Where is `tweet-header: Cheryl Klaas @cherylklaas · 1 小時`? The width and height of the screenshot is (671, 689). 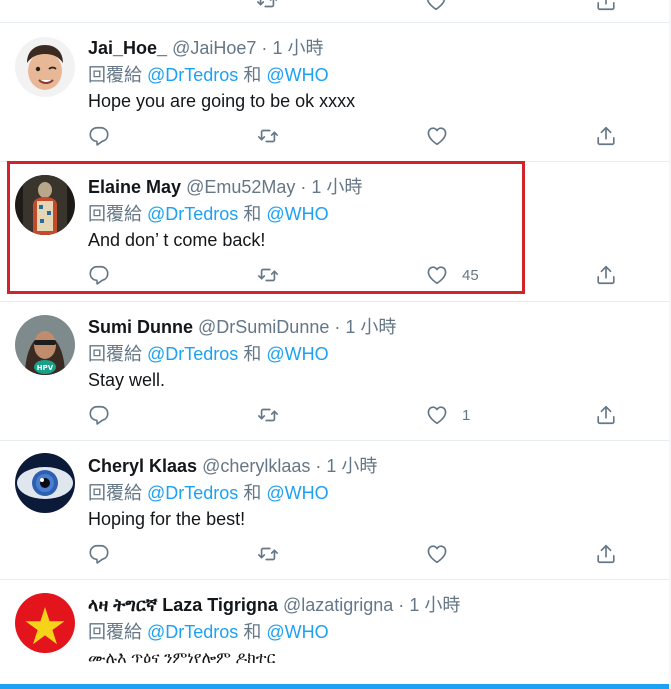
tweet-header: Cheryl Klaas @cherylklaas · 1 小時 is located at coordinates (232, 466).